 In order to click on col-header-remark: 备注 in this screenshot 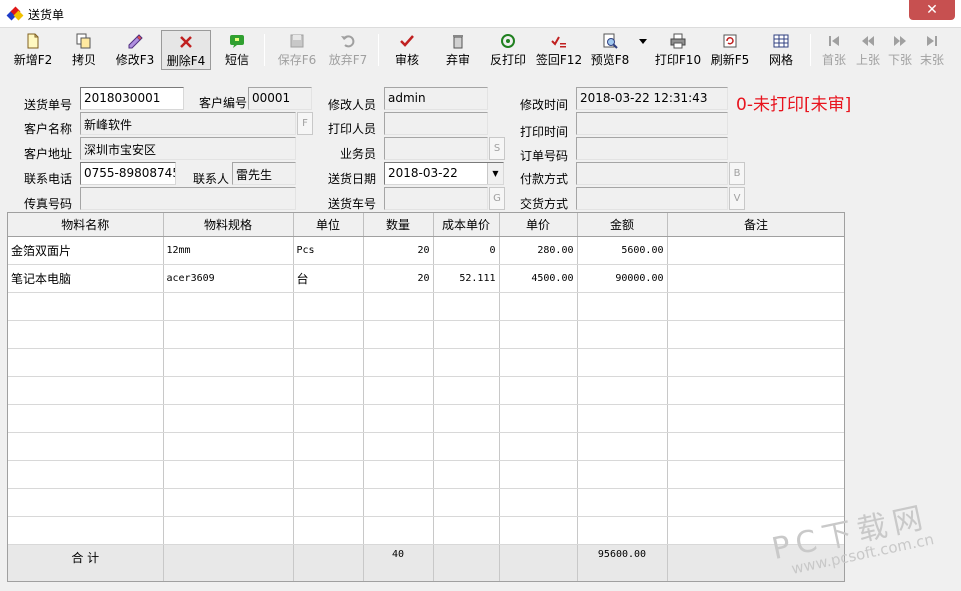, I will do `click(755, 225)`.